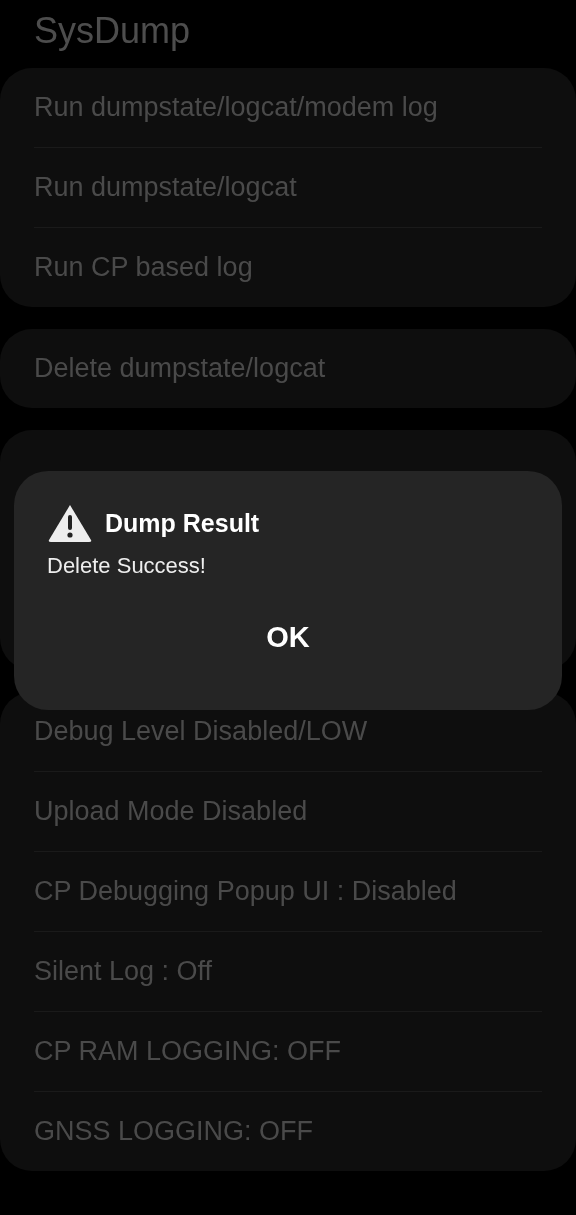 The width and height of the screenshot is (576, 1215). What do you see at coordinates (201, 731) in the screenshot?
I see `menu-item: Debug Level Disabled/LOW` at bounding box center [201, 731].